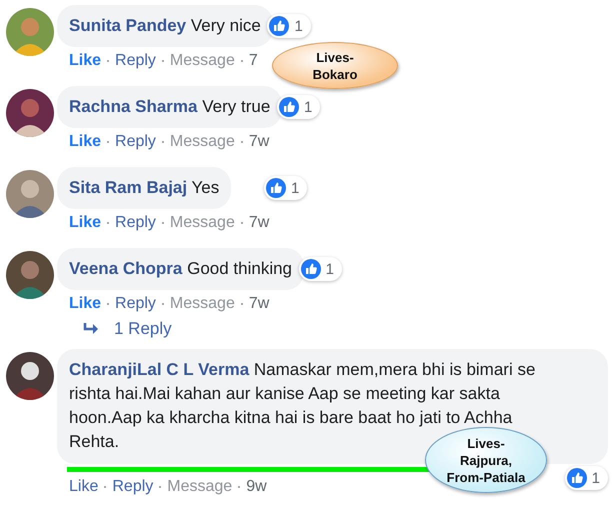  Describe the element at coordinates (180, 269) in the screenshot. I see `comment-text: Veena Chopra Good thinking` at that location.